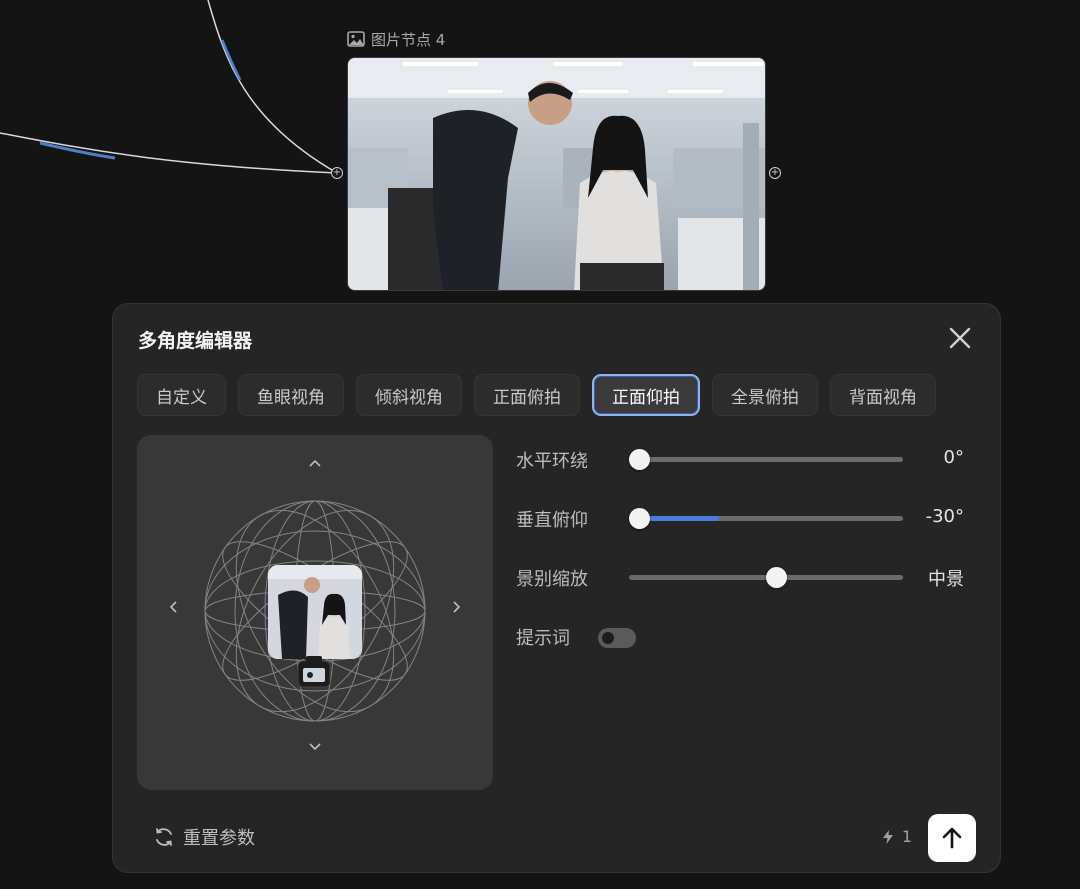 Image resolution: width=1080 pixels, height=889 pixels. What do you see at coordinates (646, 395) in the screenshot?
I see `tab-front-low-angle: 正面仰拍` at bounding box center [646, 395].